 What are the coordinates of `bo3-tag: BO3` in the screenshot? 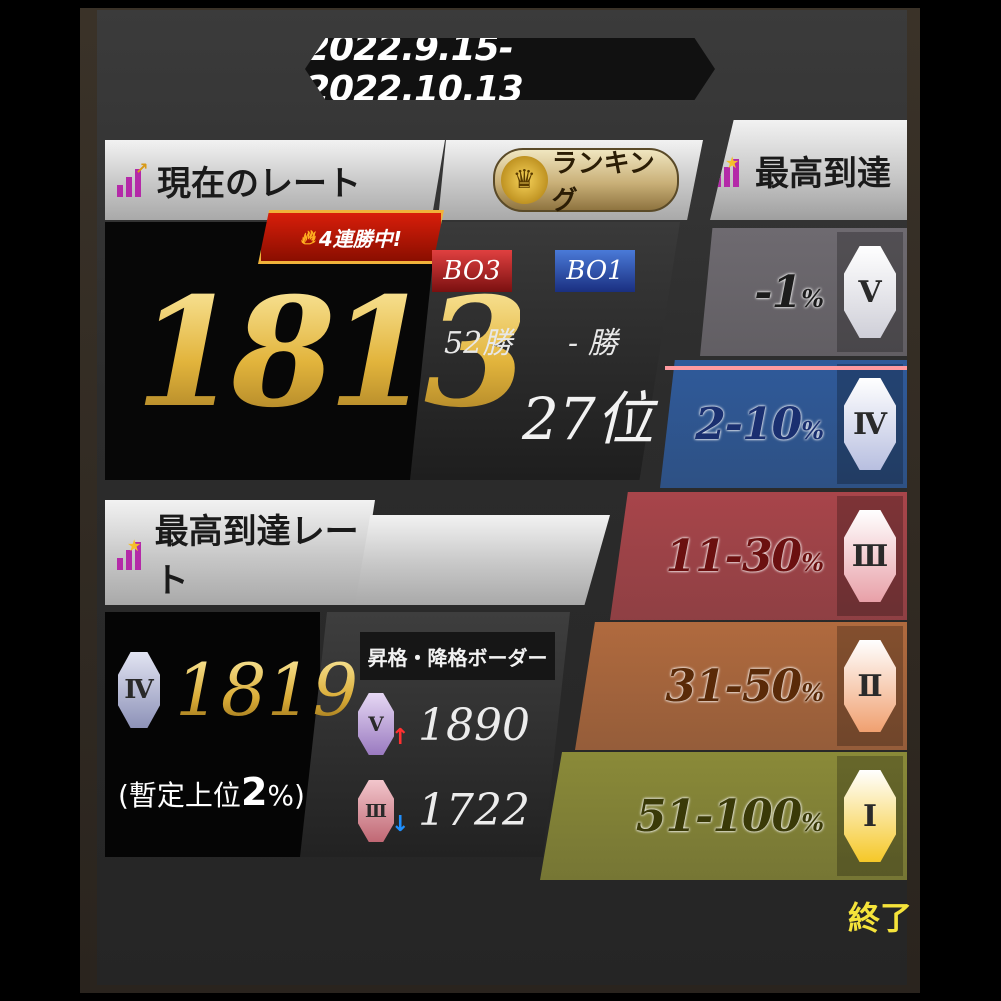 It's located at (472, 271).